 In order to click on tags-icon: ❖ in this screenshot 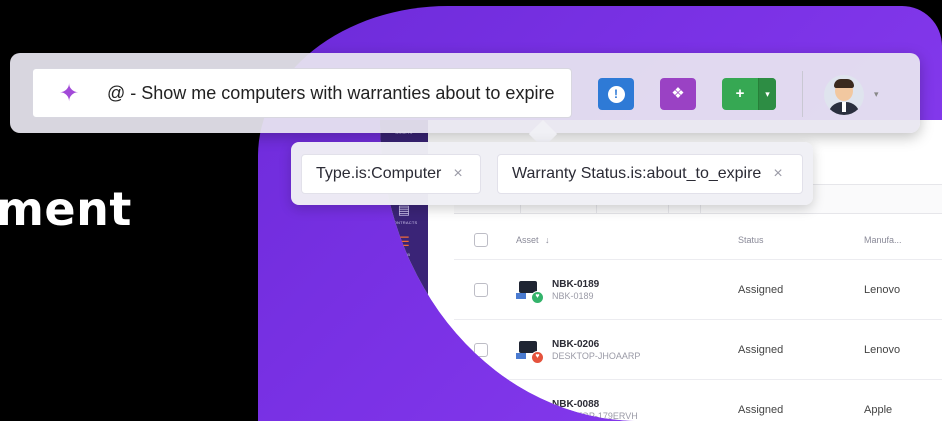, I will do `click(678, 93)`.